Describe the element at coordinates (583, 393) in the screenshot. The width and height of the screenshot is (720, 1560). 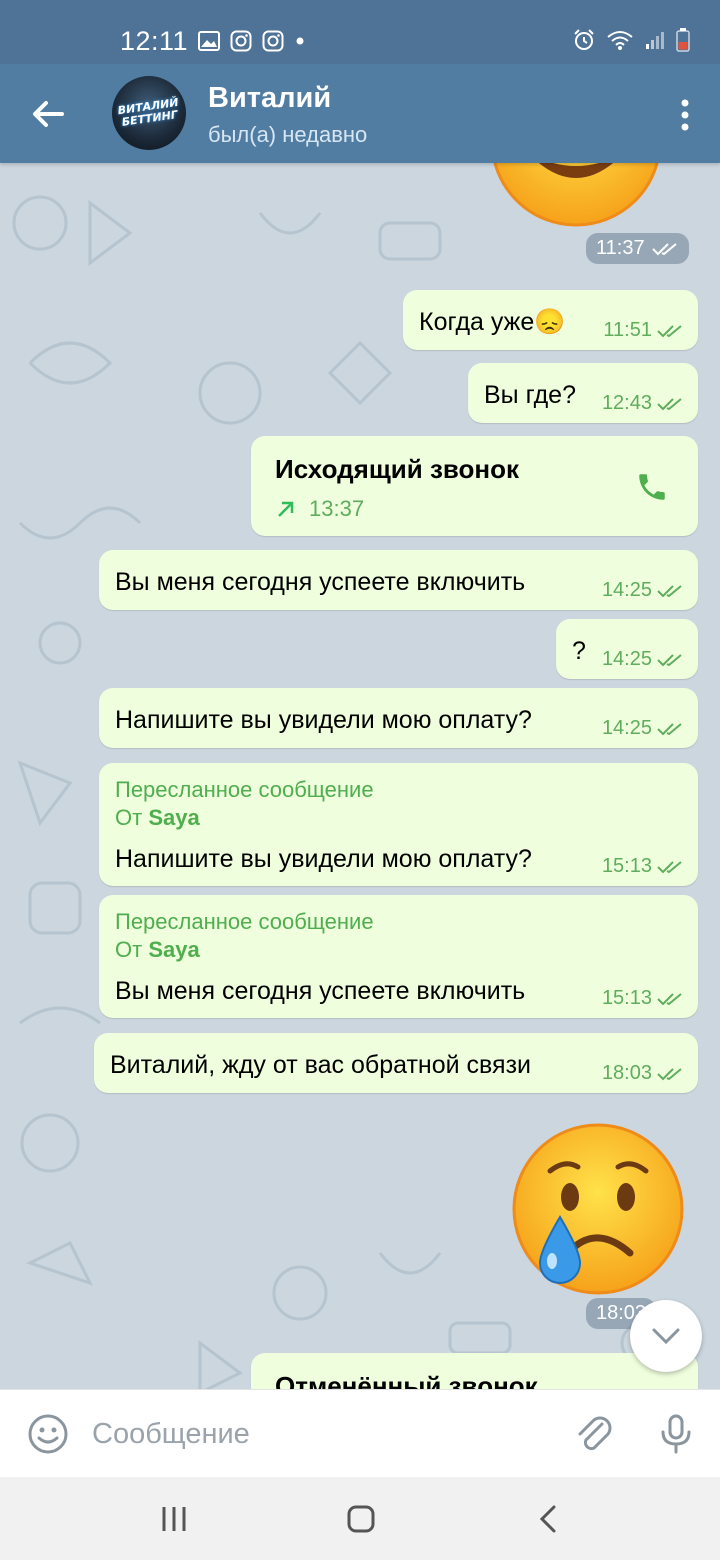
I see `message-bubble: Вы где? 12:43` at that location.